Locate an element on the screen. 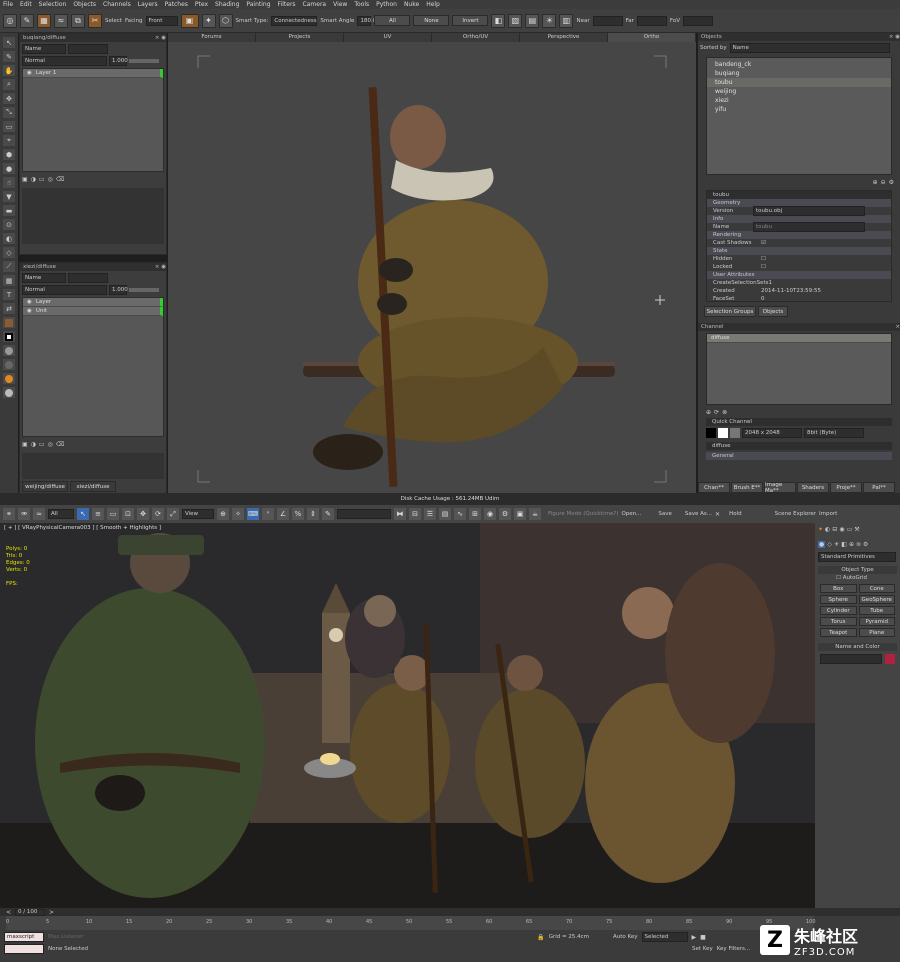 The width and height of the screenshot is (900, 962). object-type-header: Object Type is located at coordinates (857, 570).